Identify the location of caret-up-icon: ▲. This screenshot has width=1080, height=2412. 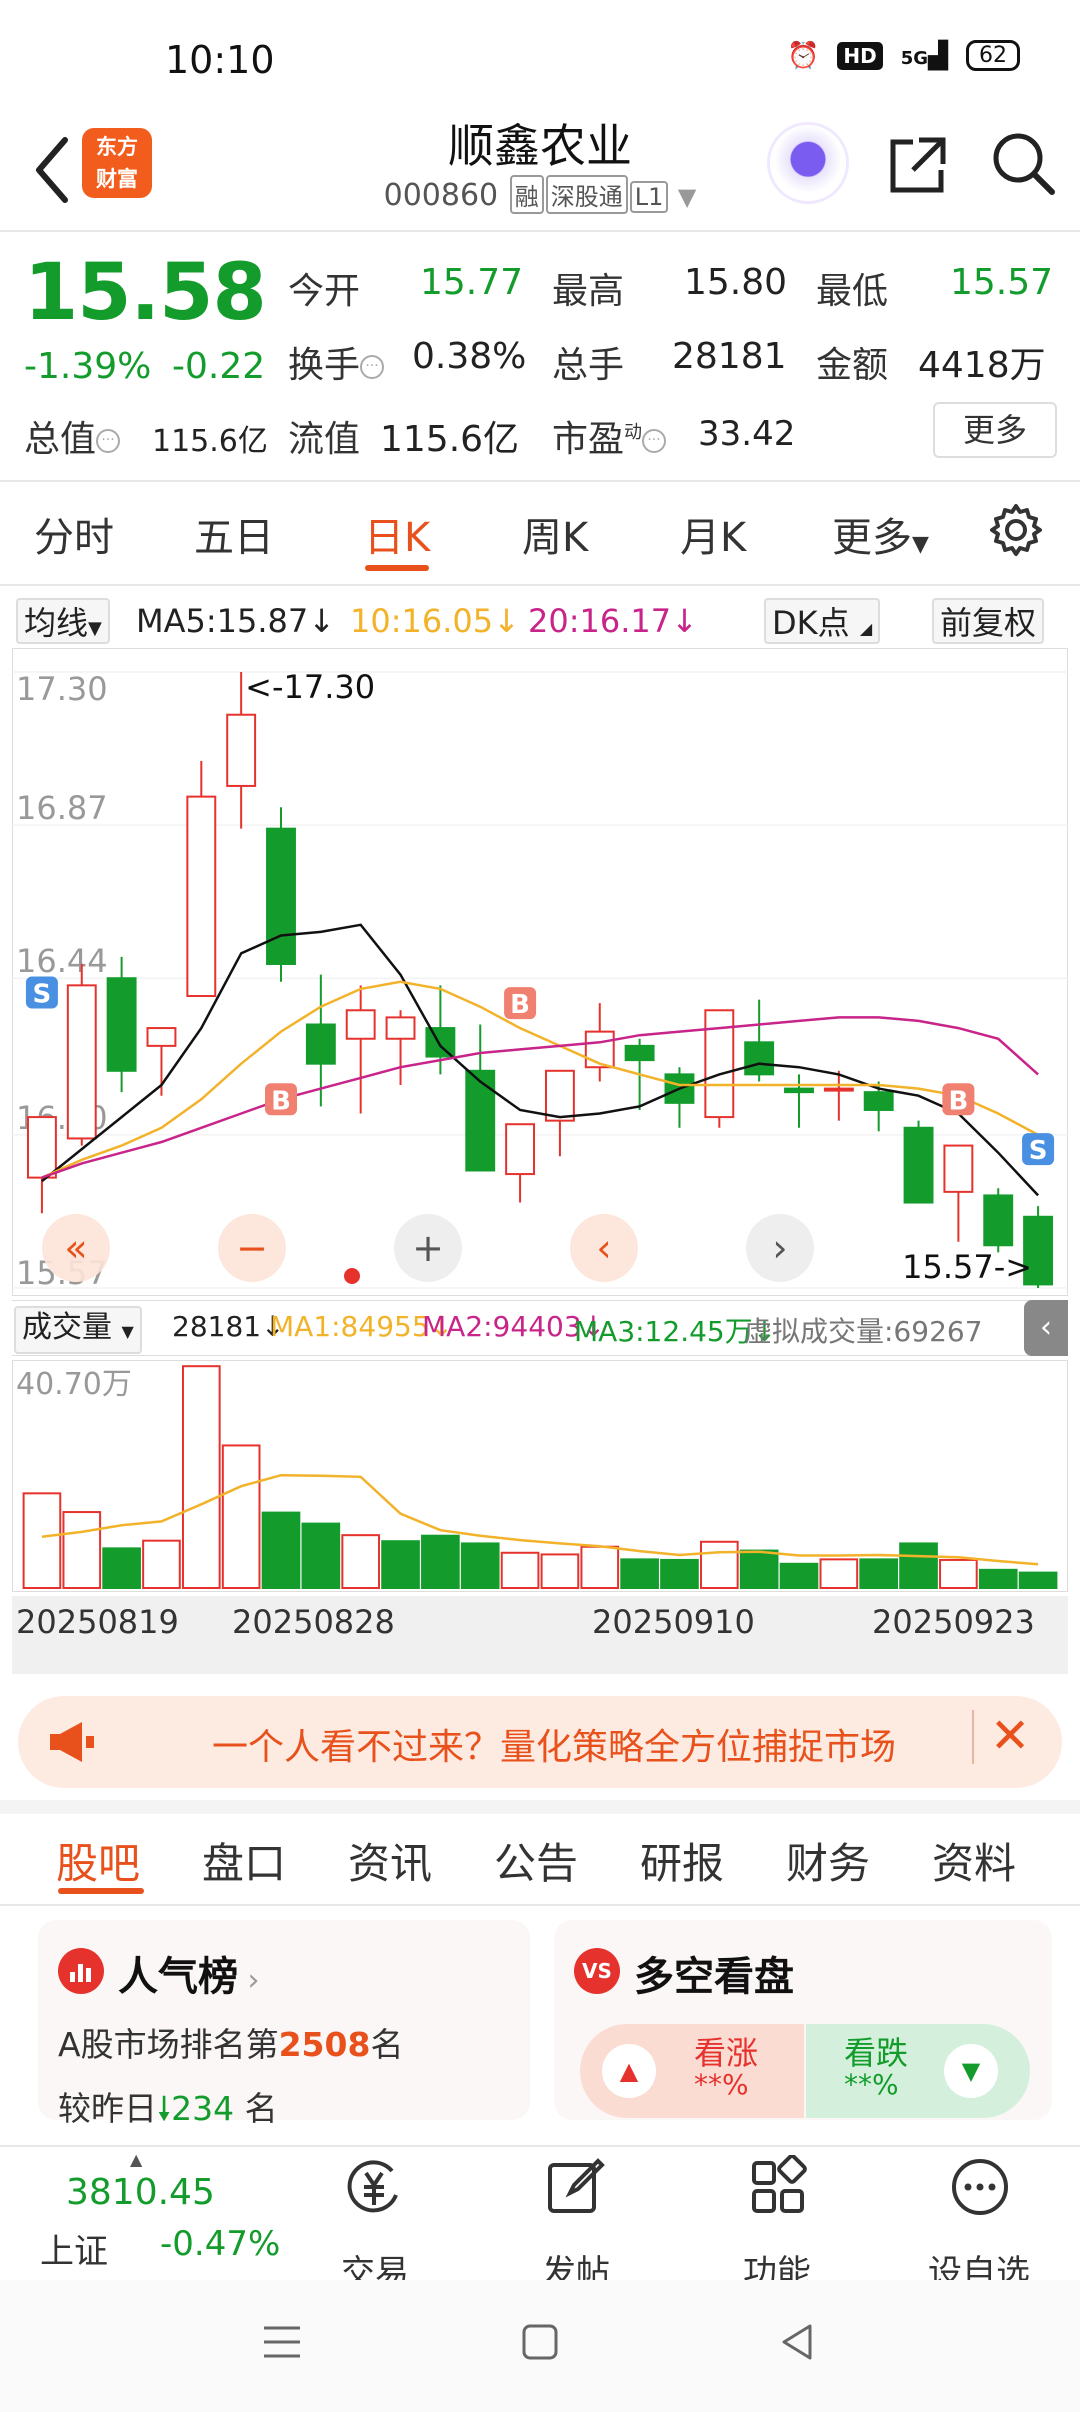
(136, 2159).